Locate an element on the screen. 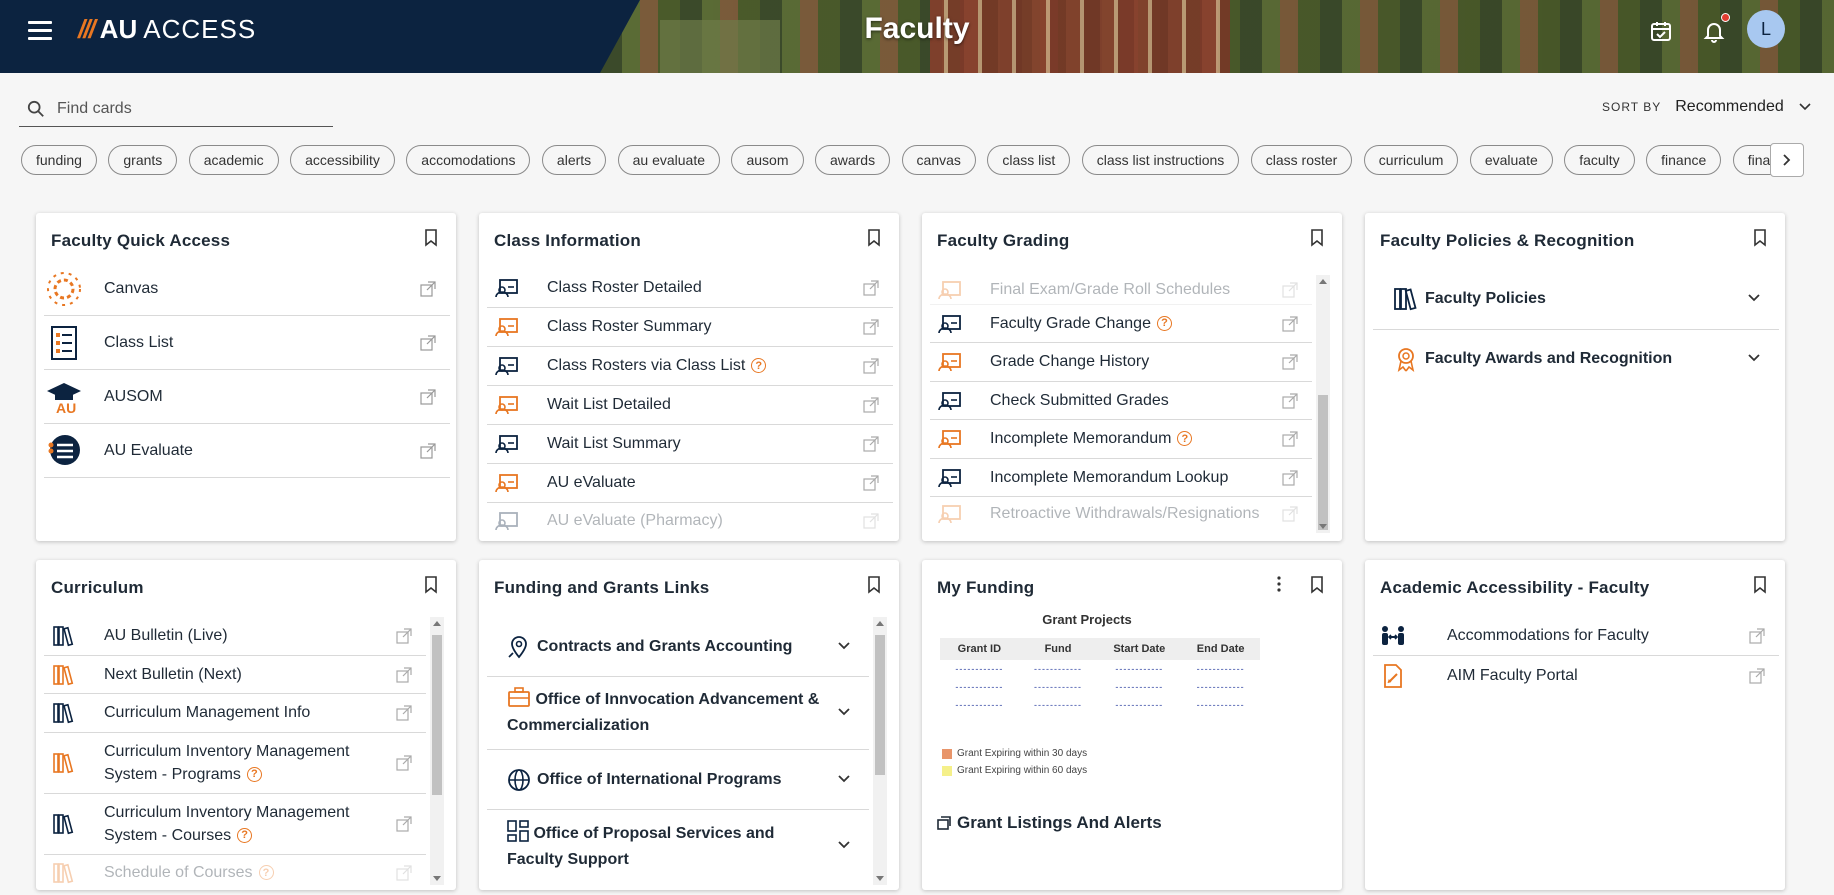  list-item: Next Bulletin (Next) is located at coordinates (235, 675).